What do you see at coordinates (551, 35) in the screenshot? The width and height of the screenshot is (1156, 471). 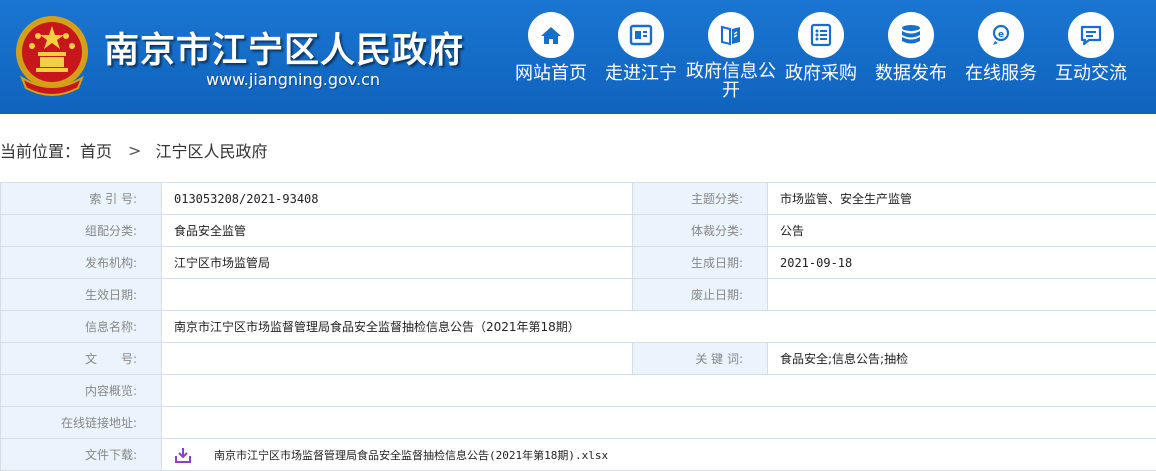 I see `home-icon` at bounding box center [551, 35].